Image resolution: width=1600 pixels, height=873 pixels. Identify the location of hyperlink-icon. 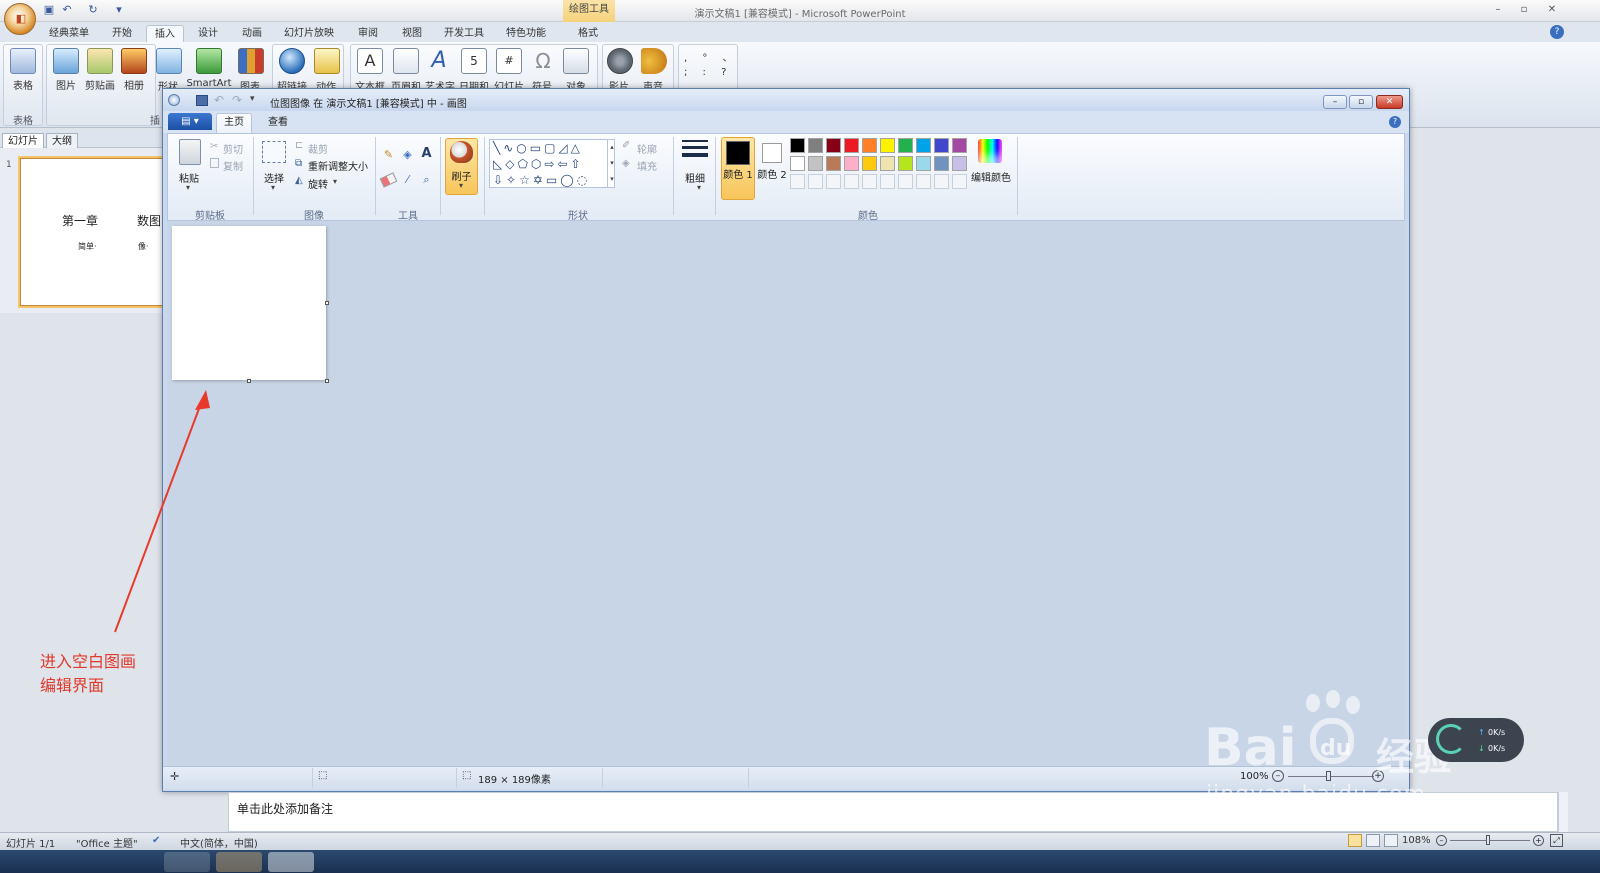
(292, 61).